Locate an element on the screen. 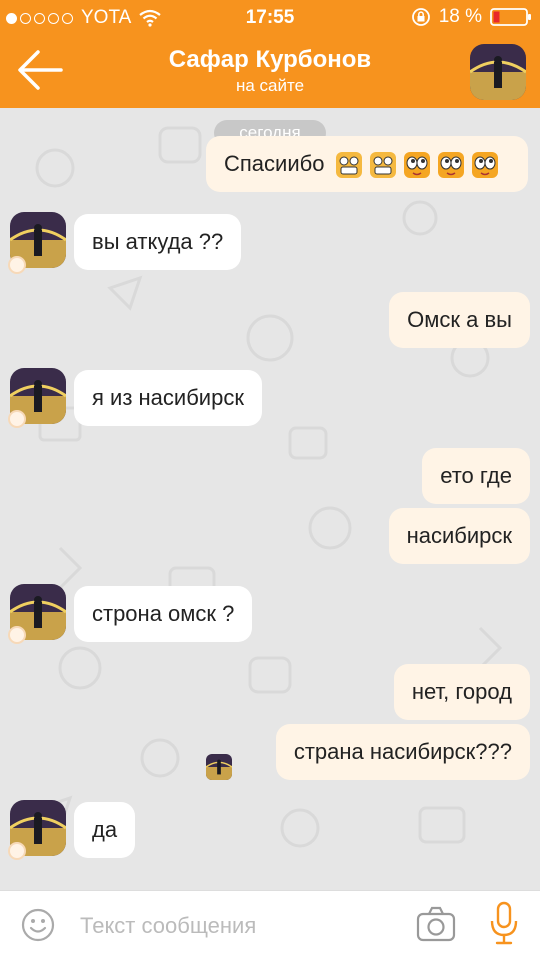  contact-name: Сафар Курбонов is located at coordinates (270, 59).